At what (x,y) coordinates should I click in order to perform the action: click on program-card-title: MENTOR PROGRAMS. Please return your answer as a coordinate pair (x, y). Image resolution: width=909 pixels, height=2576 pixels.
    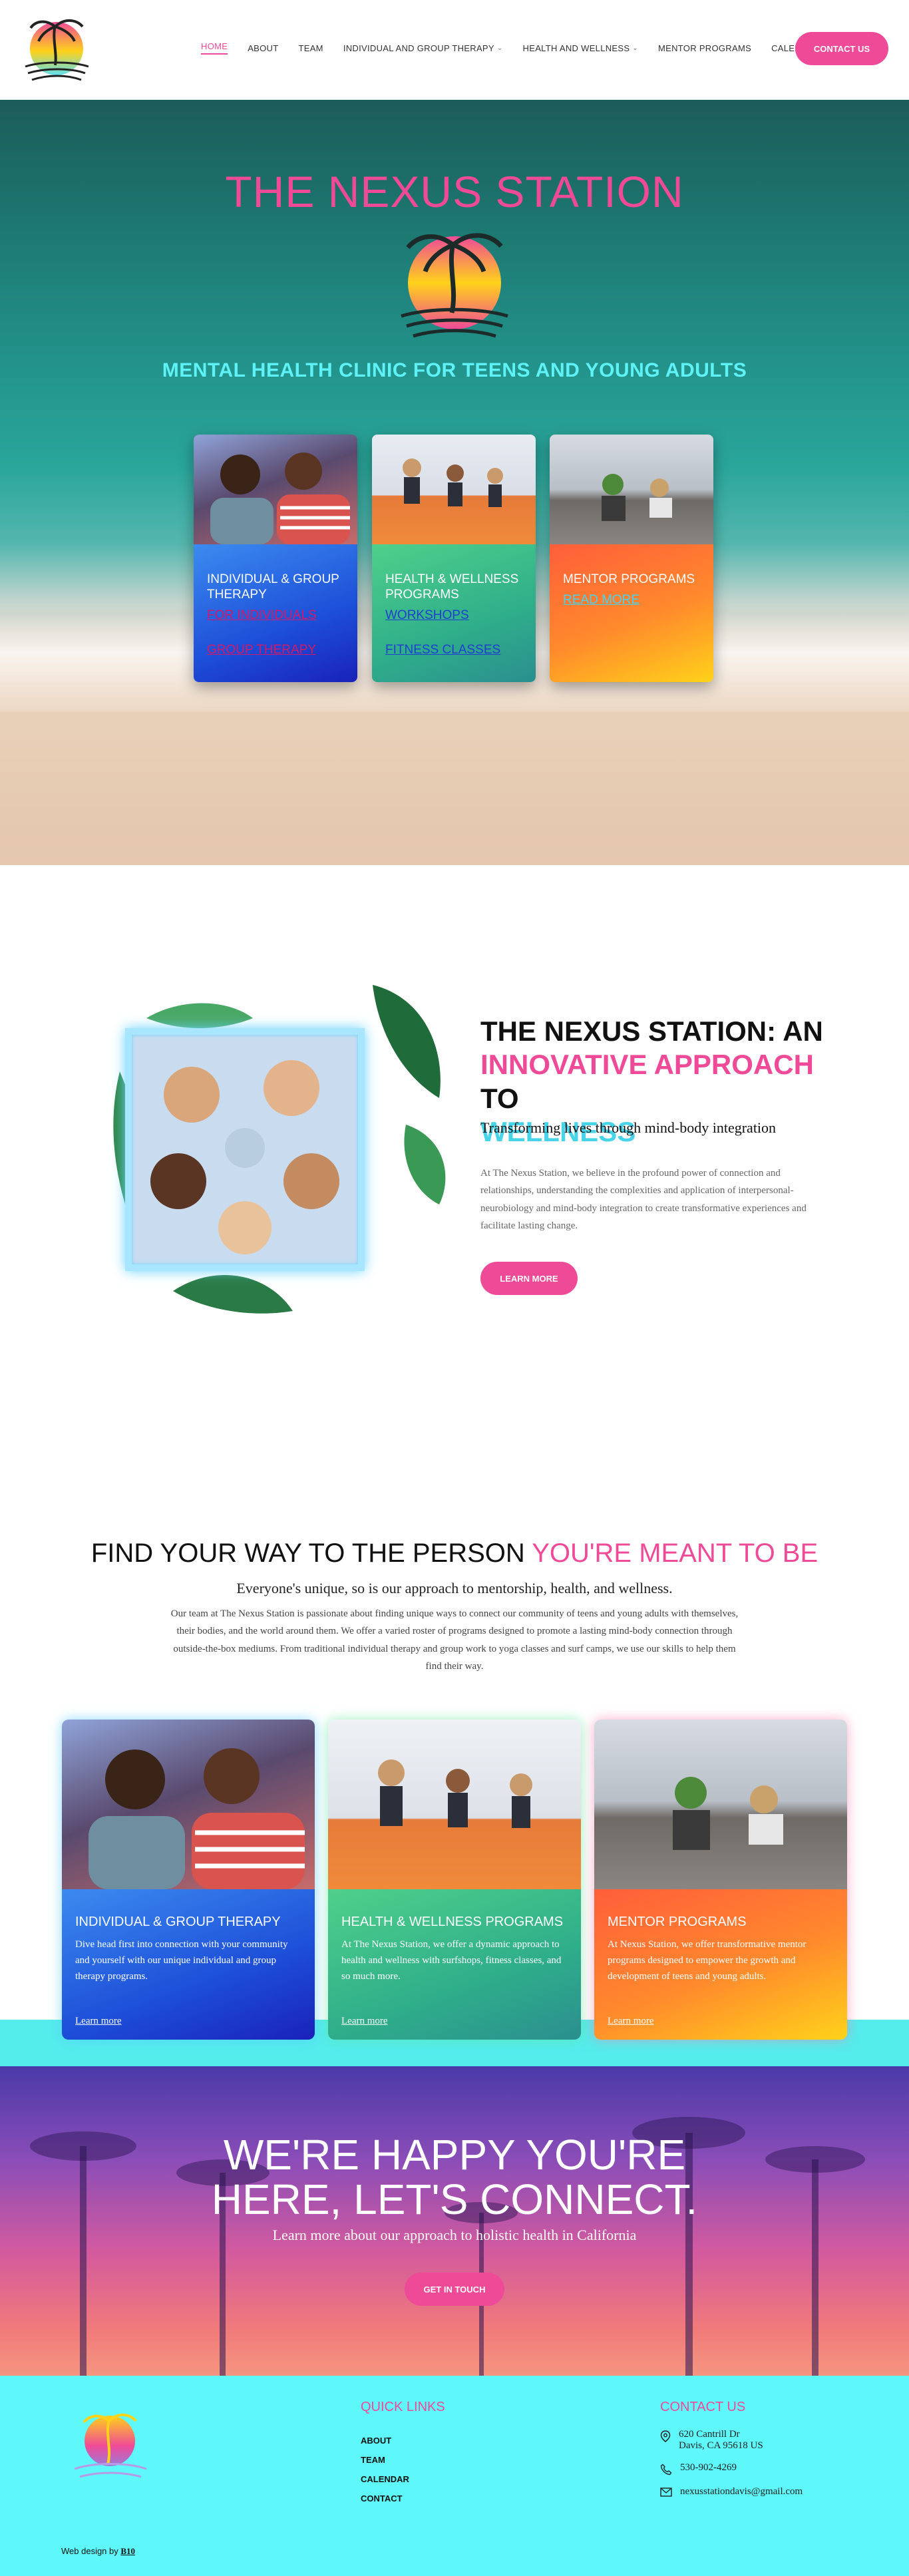
    Looking at the image, I should click on (677, 1922).